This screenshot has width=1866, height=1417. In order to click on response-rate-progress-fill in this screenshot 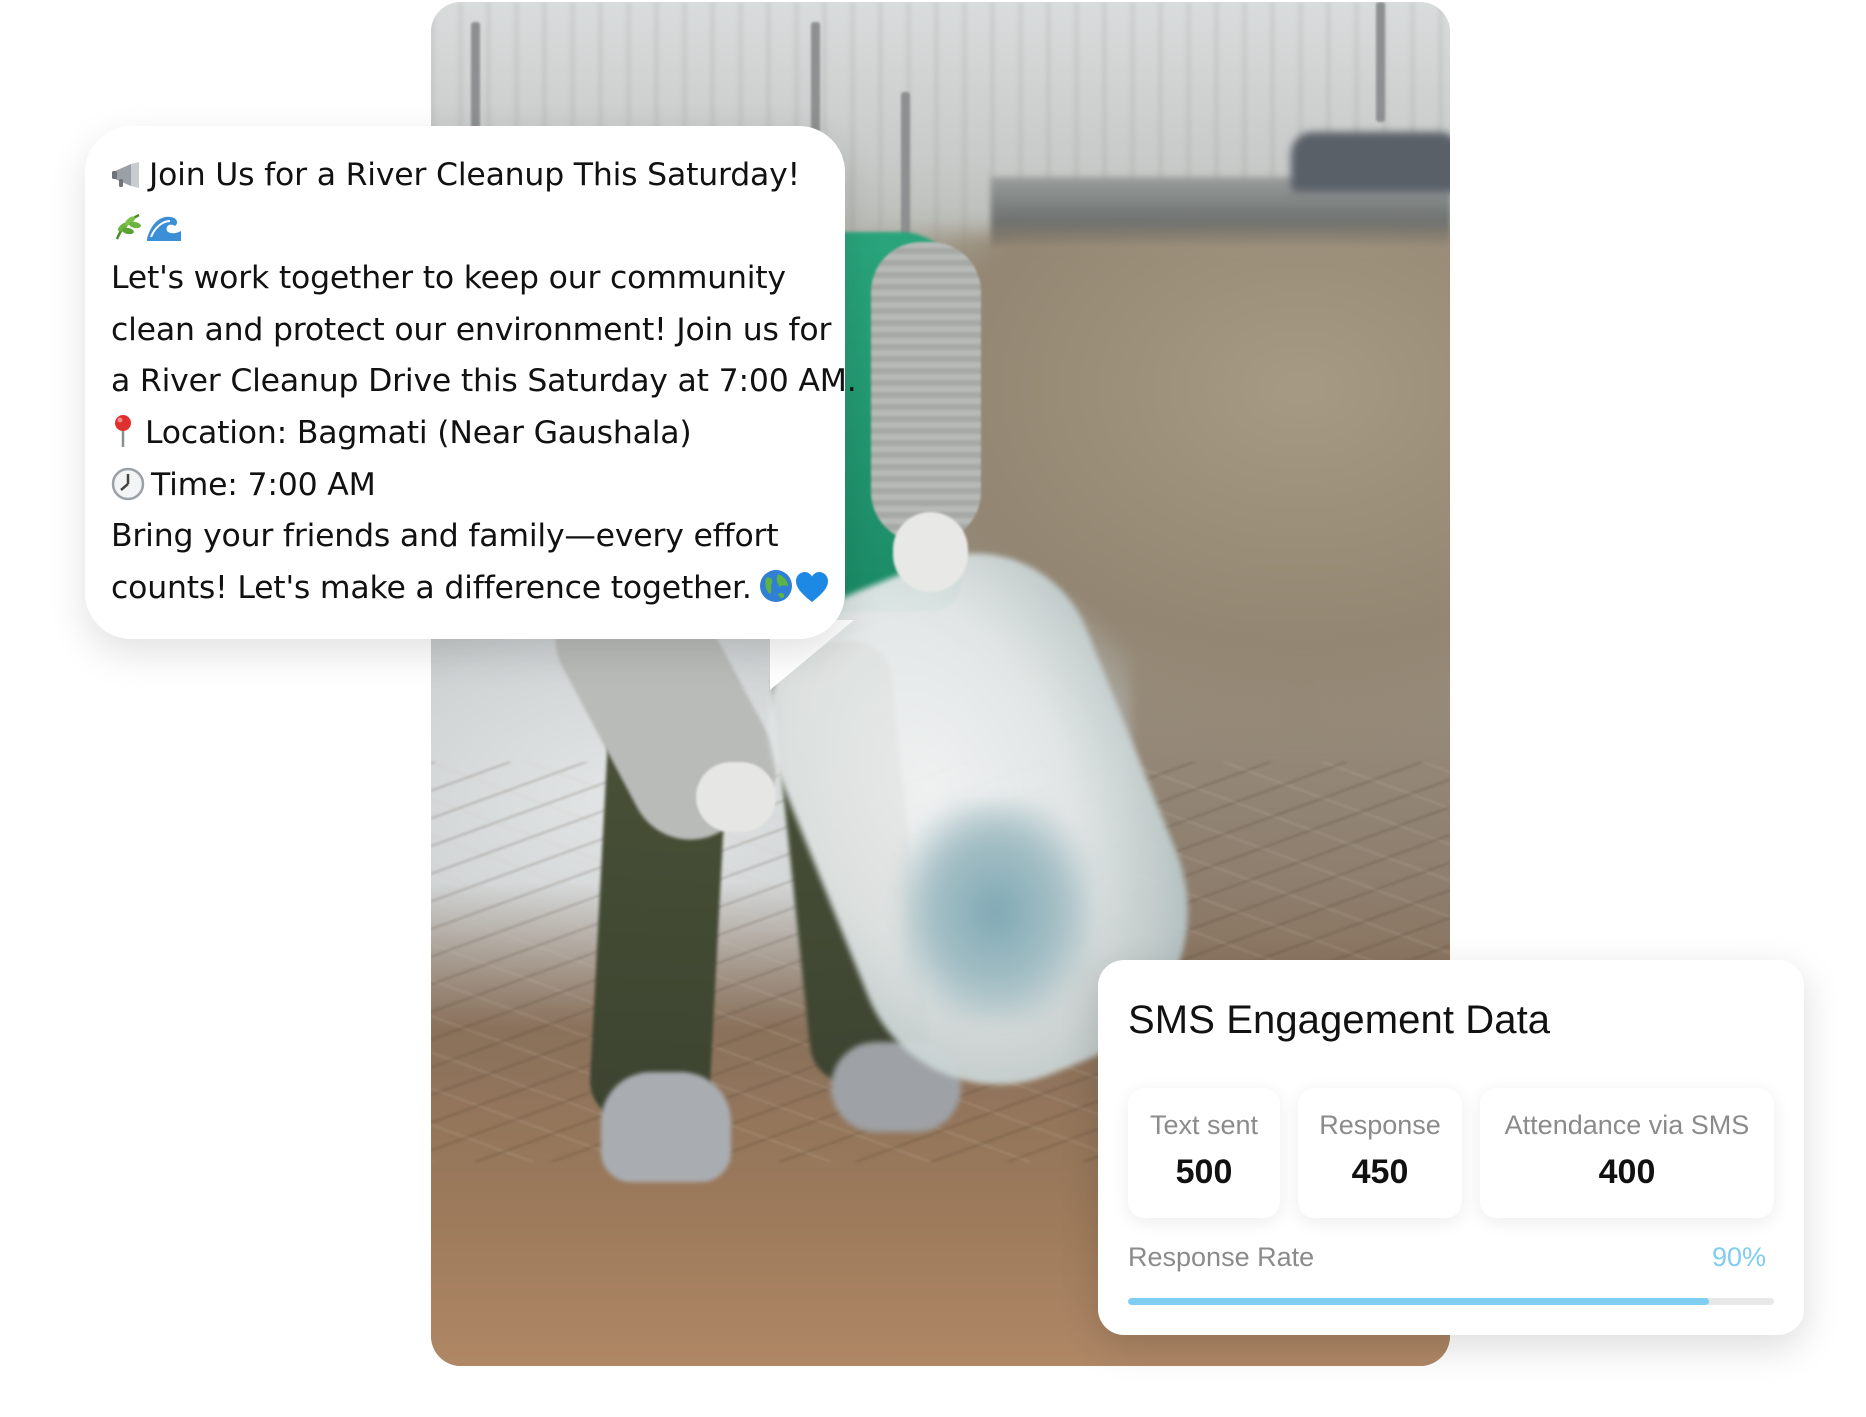, I will do `click(1419, 1301)`.